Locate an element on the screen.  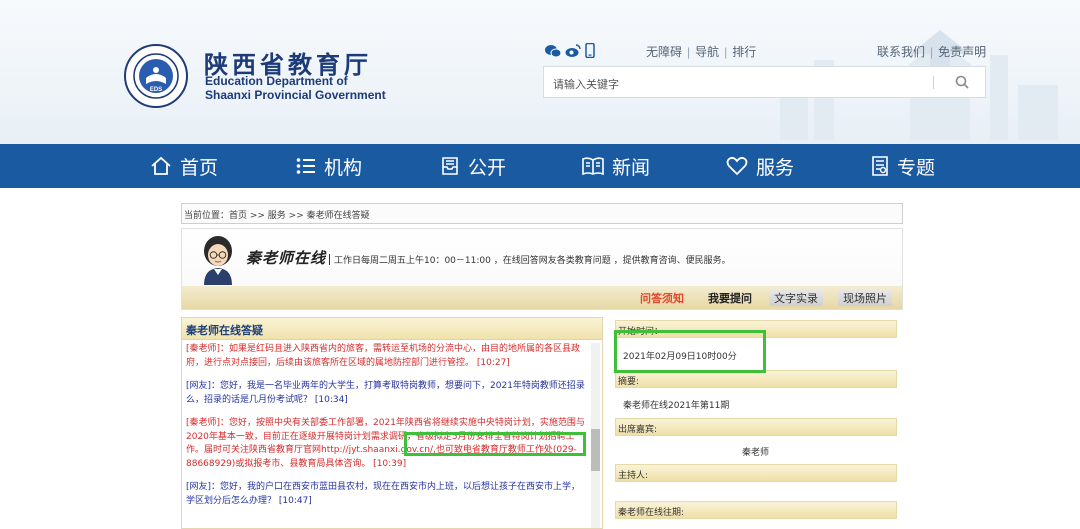
nav-label: 机构 is located at coordinates (343, 167).